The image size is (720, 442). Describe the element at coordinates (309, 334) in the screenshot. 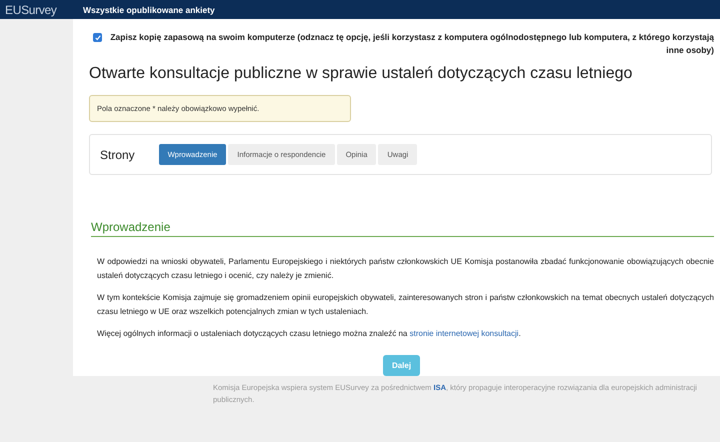

I see `paragraph: Więcej ogólnych informacji o ustaleniach dotyczących czasu letniego można znaleźć na stronie internetowej konsultacji.` at that location.